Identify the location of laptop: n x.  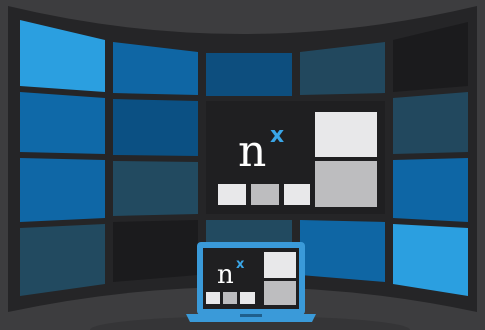
(251, 282).